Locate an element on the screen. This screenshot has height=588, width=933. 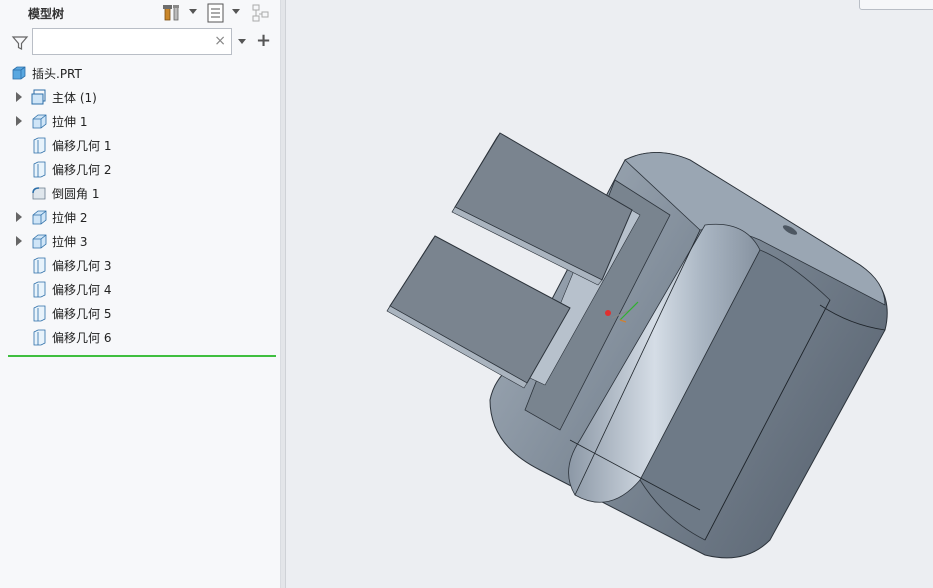
tree-root-row: 插头.PRT is located at coordinates (138, 73).